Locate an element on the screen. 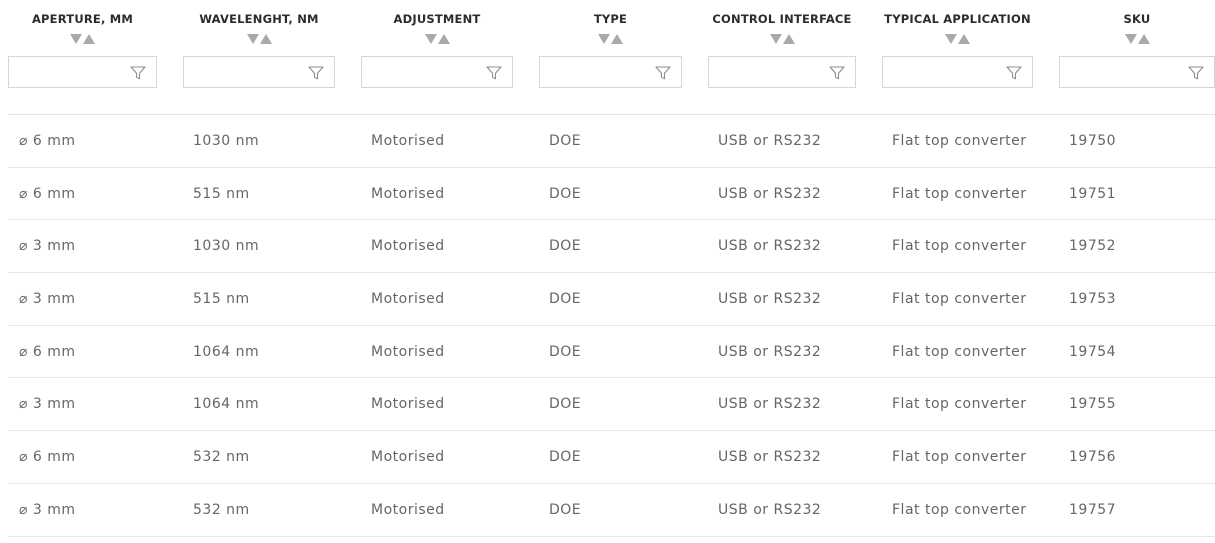 The height and width of the screenshot is (543, 1215). cell-wavelength: 1030 nm is located at coordinates (226, 246).